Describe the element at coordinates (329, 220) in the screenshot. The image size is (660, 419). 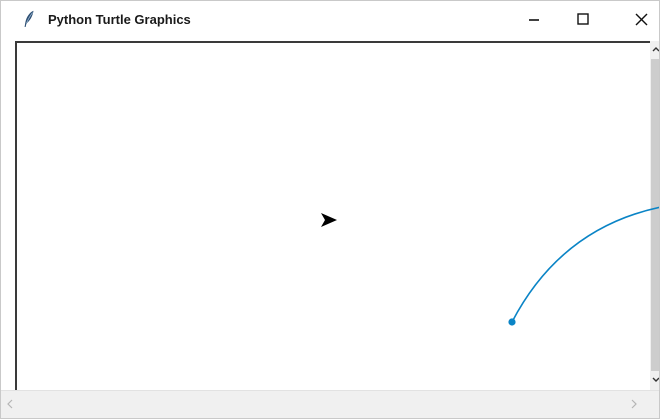
I see `arrow-turtle-icon` at that location.